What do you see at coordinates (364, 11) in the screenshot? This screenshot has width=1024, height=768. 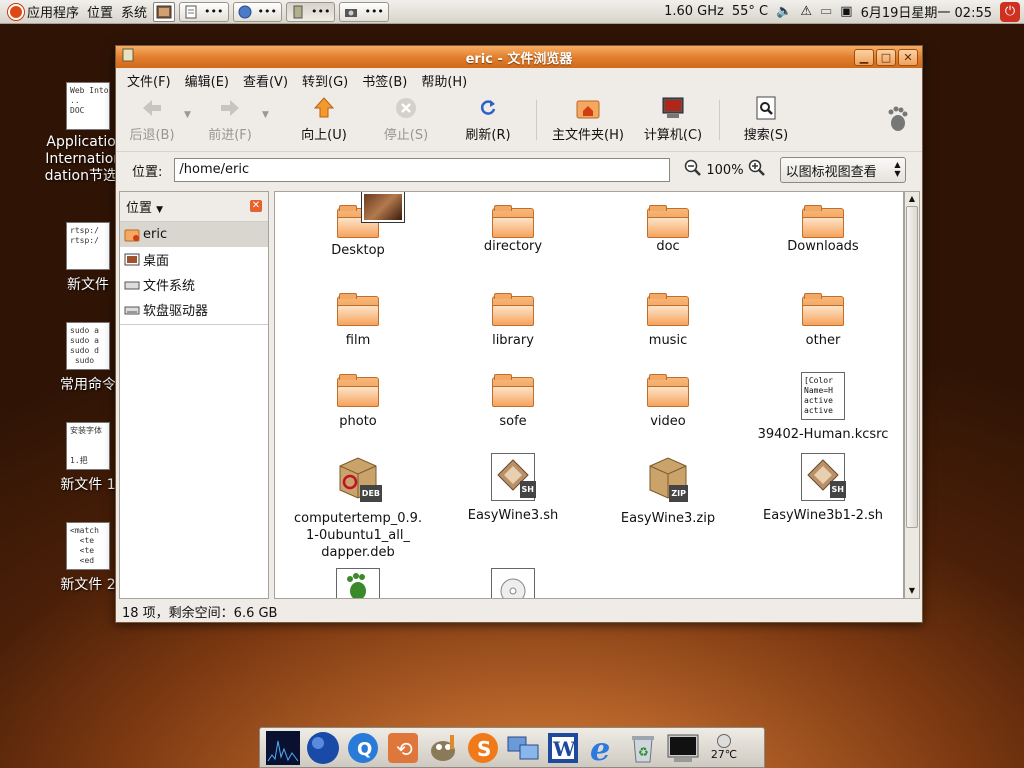 I see `task-button-screenshot: •••` at bounding box center [364, 11].